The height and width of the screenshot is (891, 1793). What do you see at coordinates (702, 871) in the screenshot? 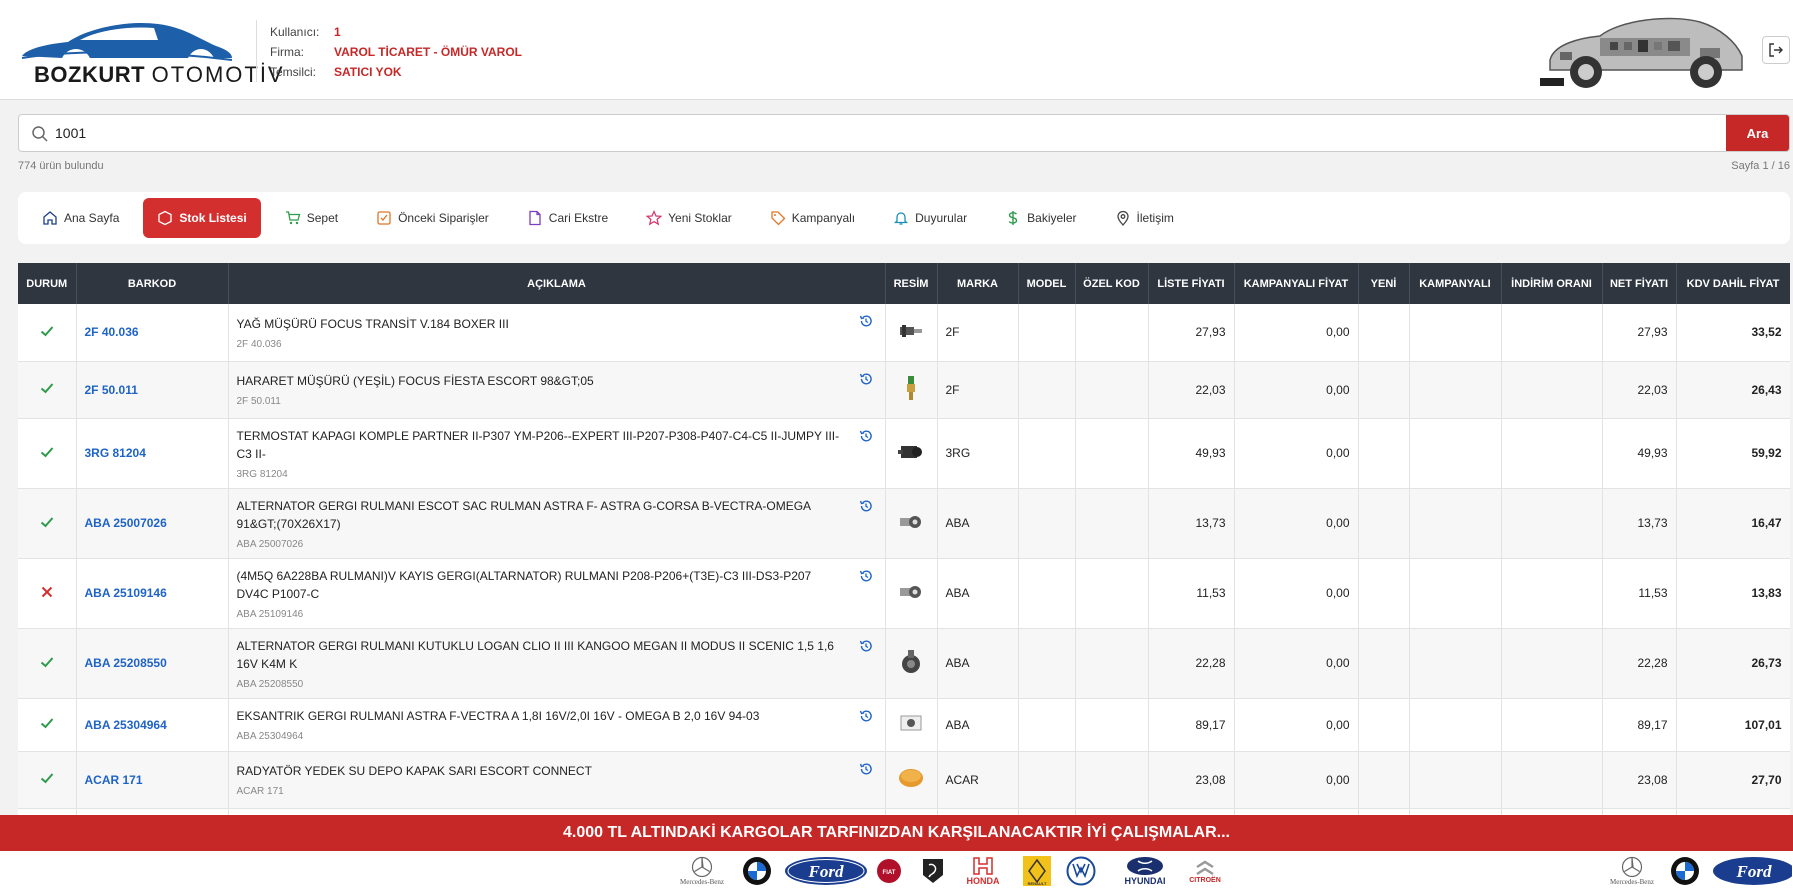
I see `mercedes-logo: Mercedes-Benz` at bounding box center [702, 871].